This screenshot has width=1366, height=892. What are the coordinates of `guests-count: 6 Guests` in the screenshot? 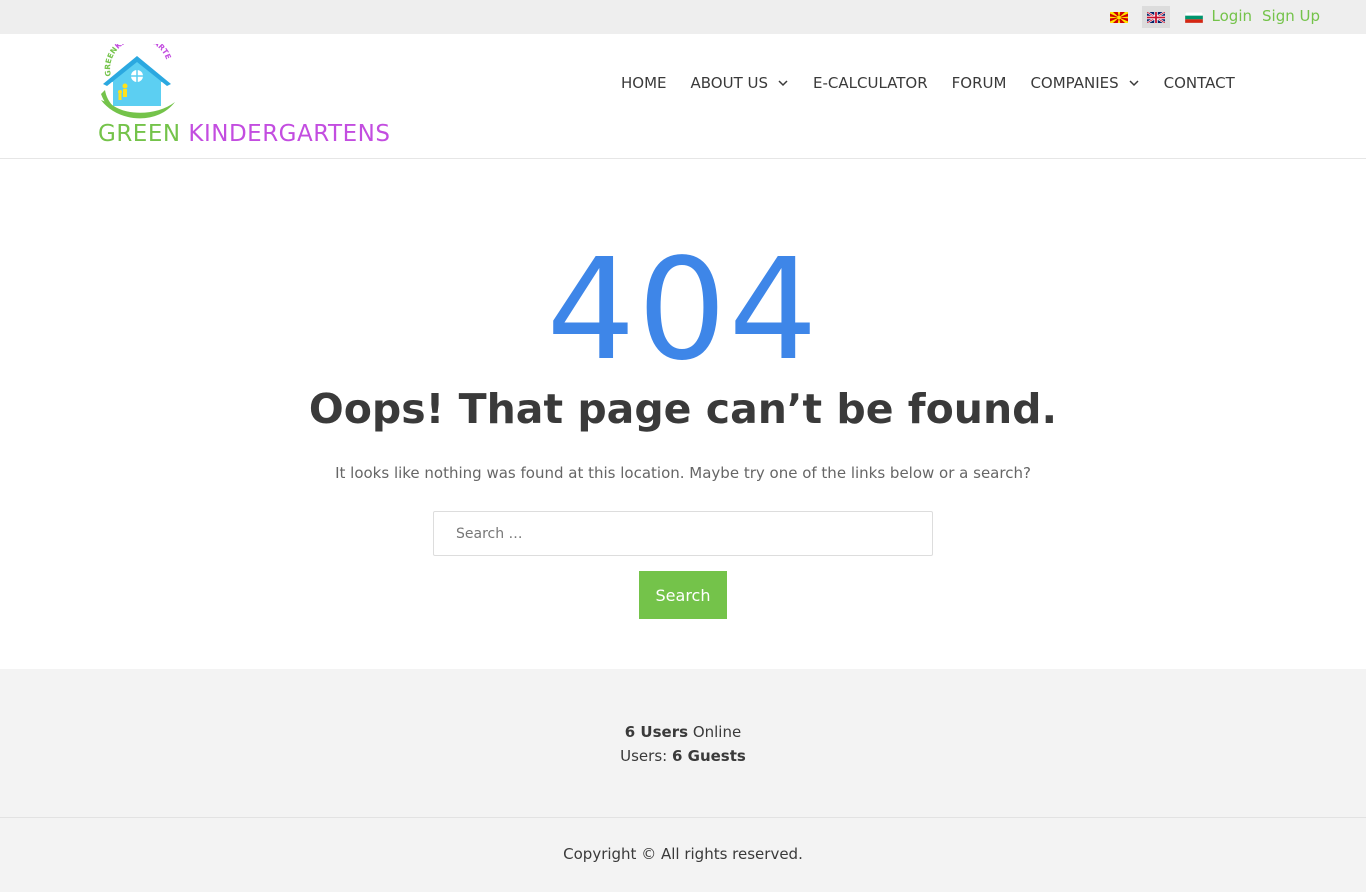 It's located at (708, 756).